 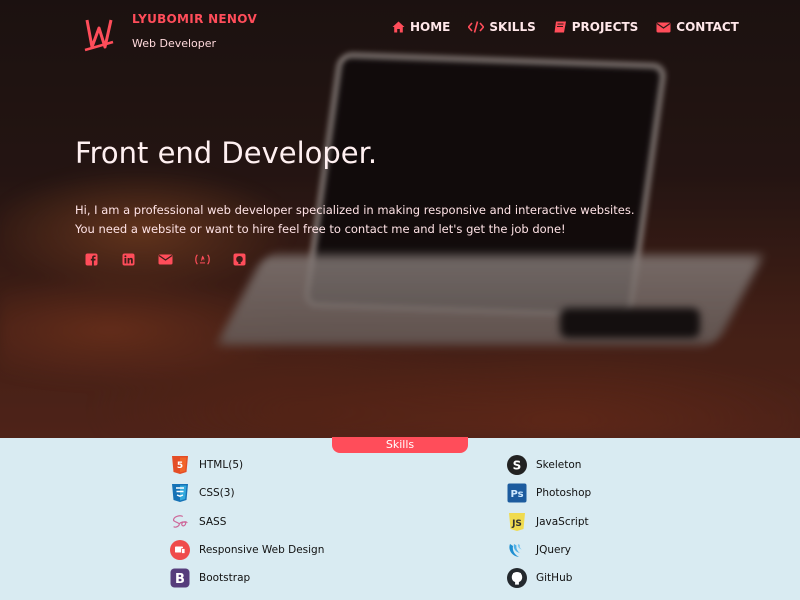 What do you see at coordinates (262, 549) in the screenshot?
I see `skill-name: Responsive Web Design` at bounding box center [262, 549].